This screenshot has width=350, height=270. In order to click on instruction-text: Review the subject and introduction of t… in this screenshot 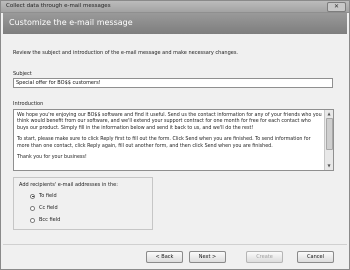, I will do `click(126, 53)`.